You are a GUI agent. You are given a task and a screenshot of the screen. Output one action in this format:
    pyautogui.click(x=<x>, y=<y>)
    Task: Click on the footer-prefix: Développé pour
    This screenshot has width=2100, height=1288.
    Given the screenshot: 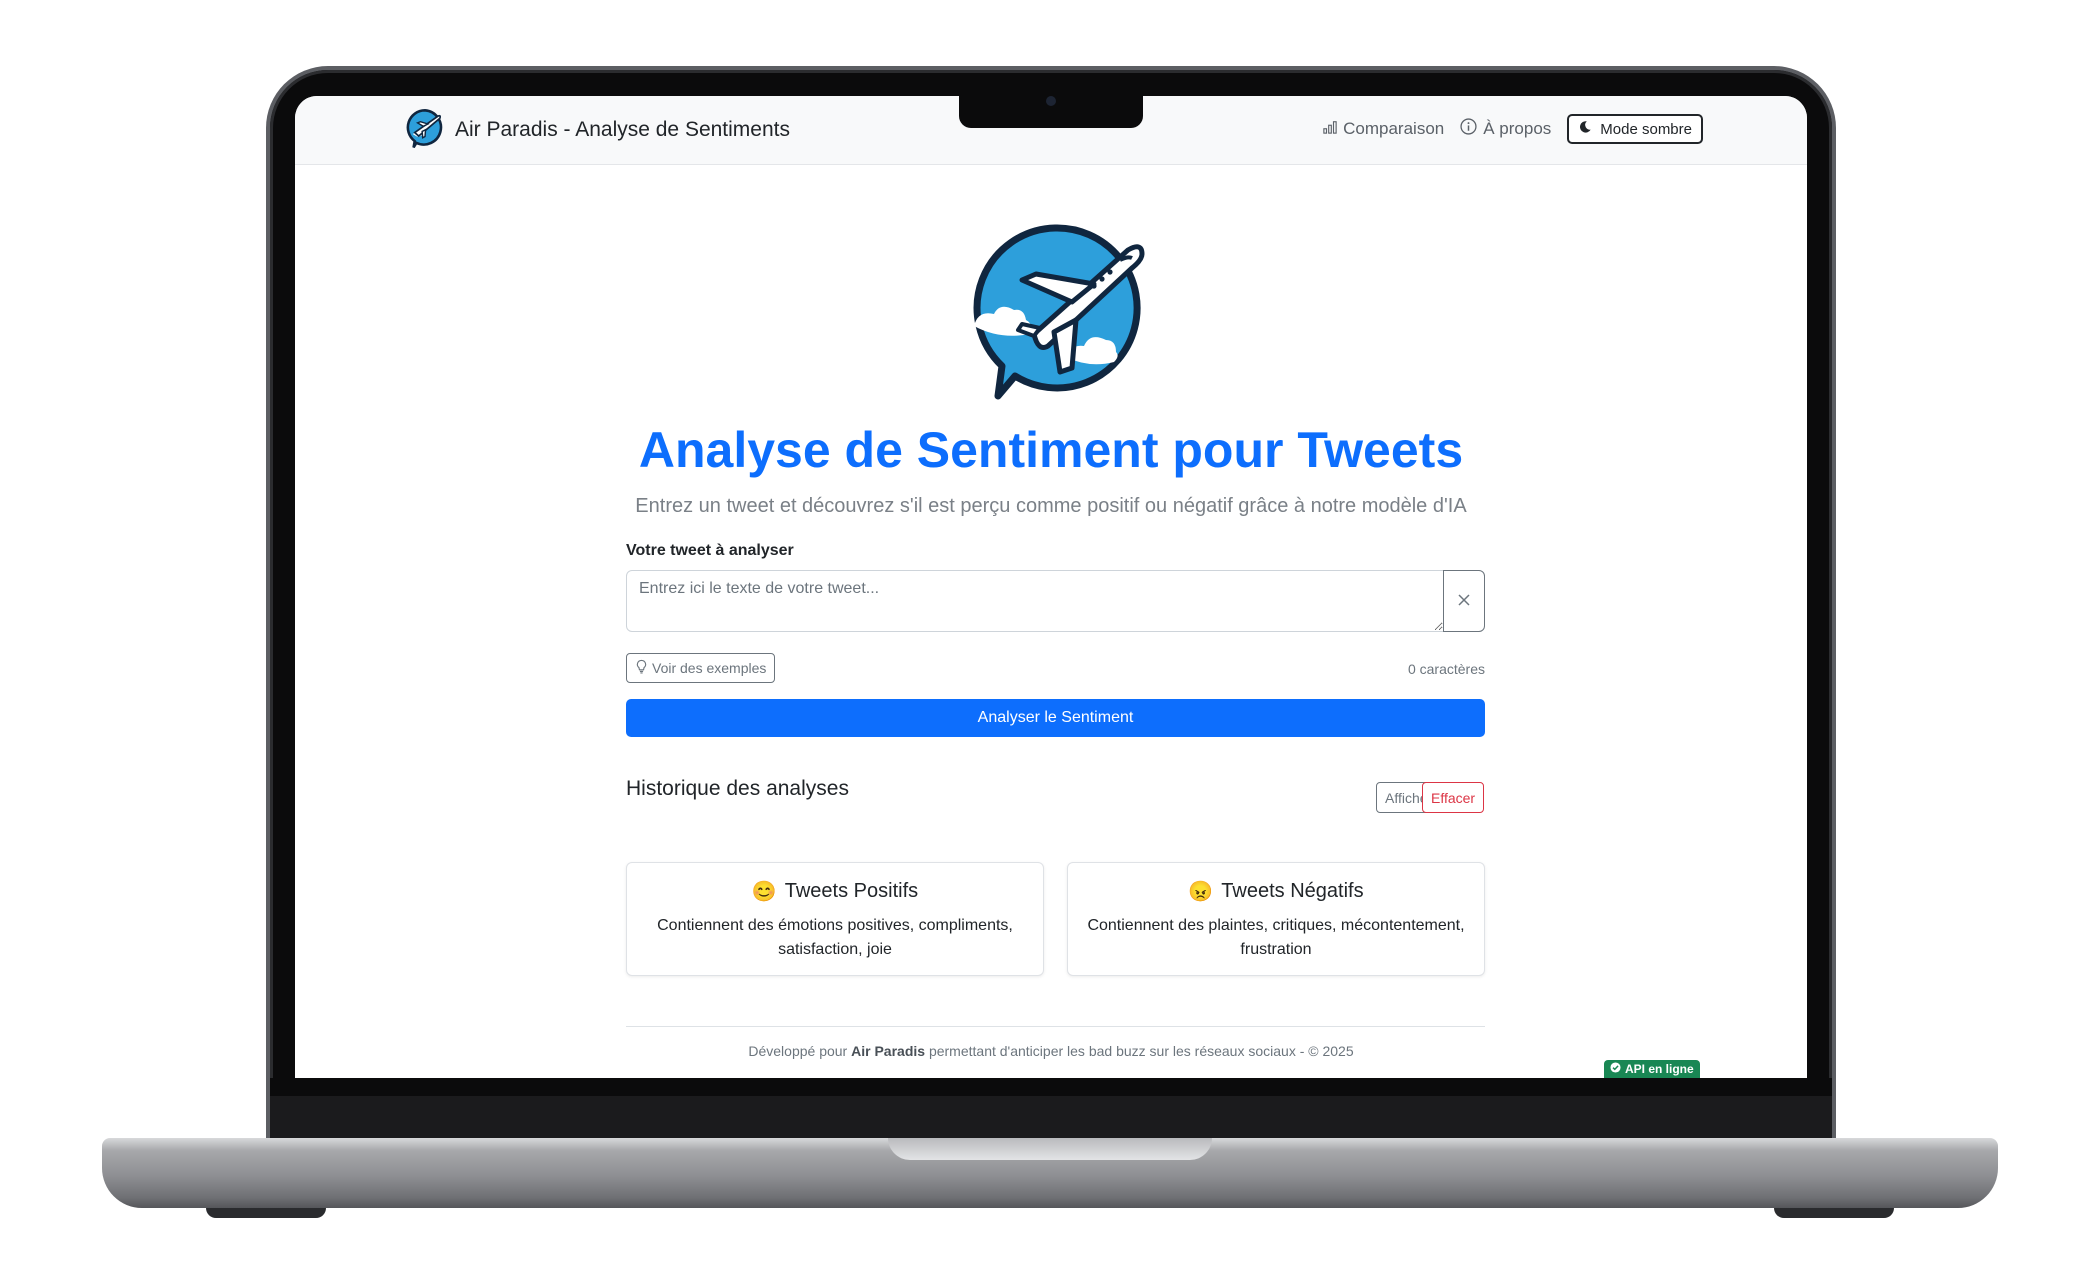 What is the action you would take?
    pyautogui.click(x=800, y=1051)
    